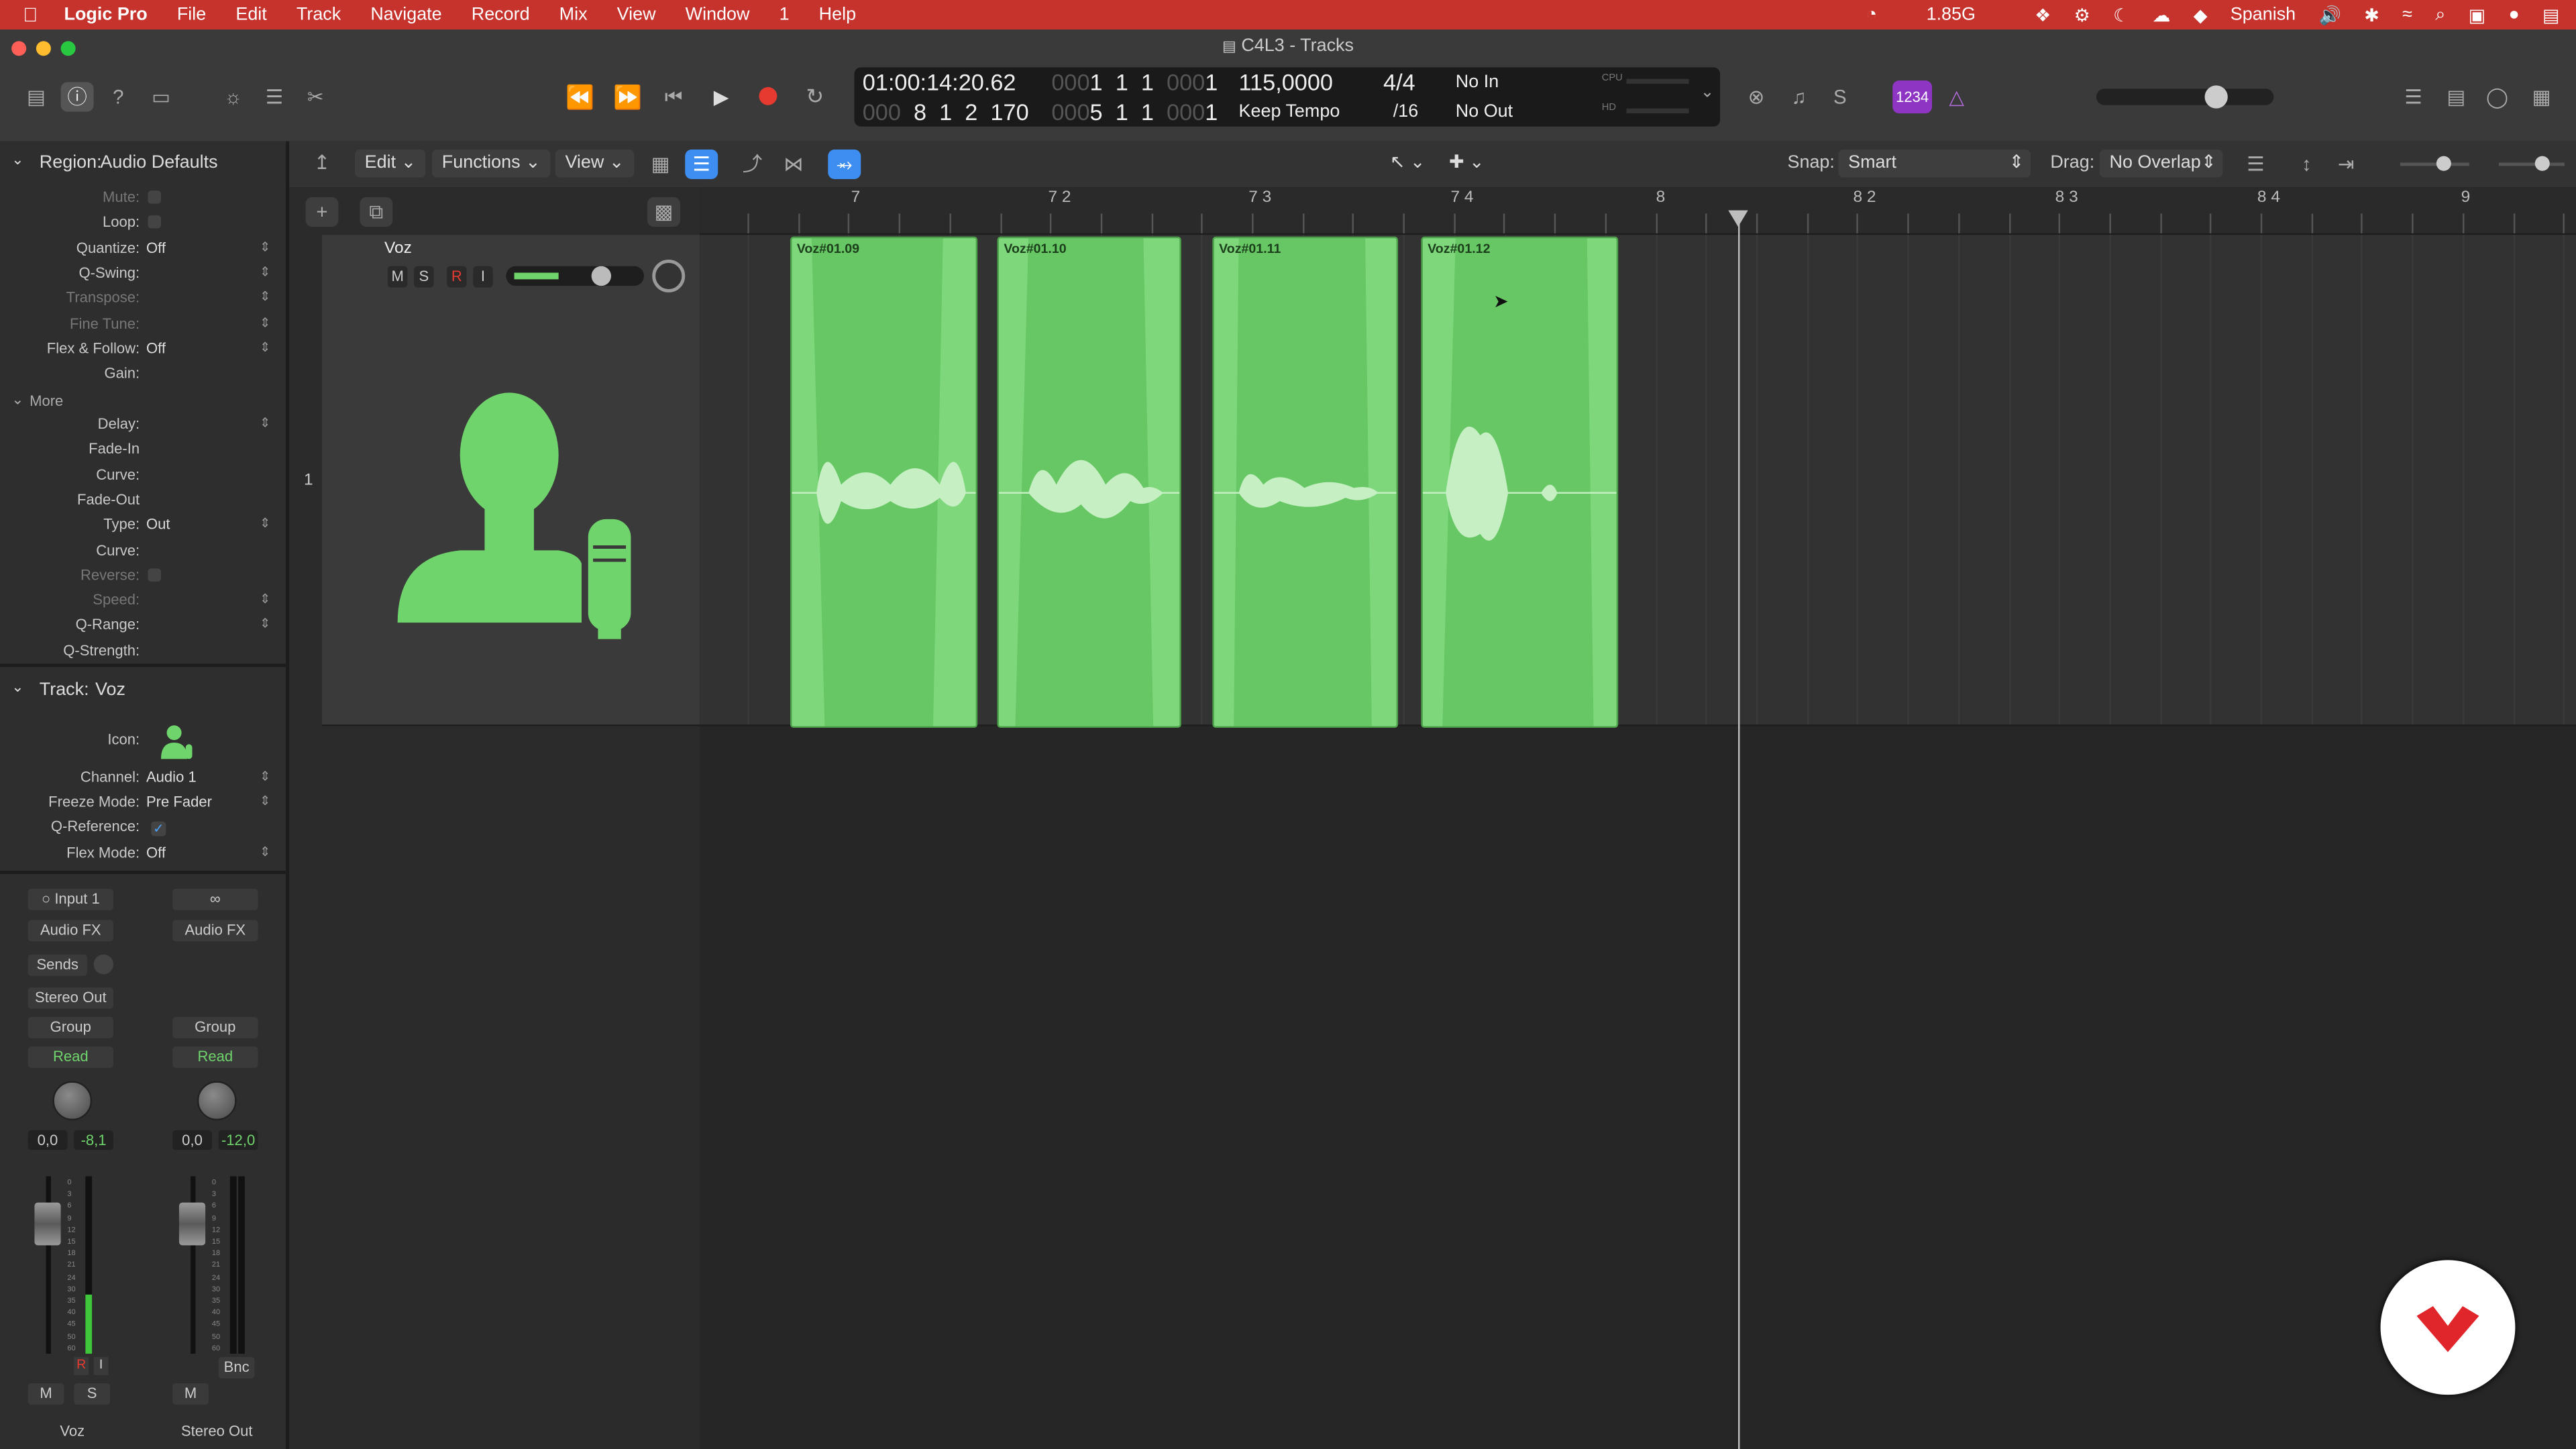 The height and width of the screenshot is (1449, 2576). I want to click on chevron-down-icon: ⌄, so click(1708, 93).